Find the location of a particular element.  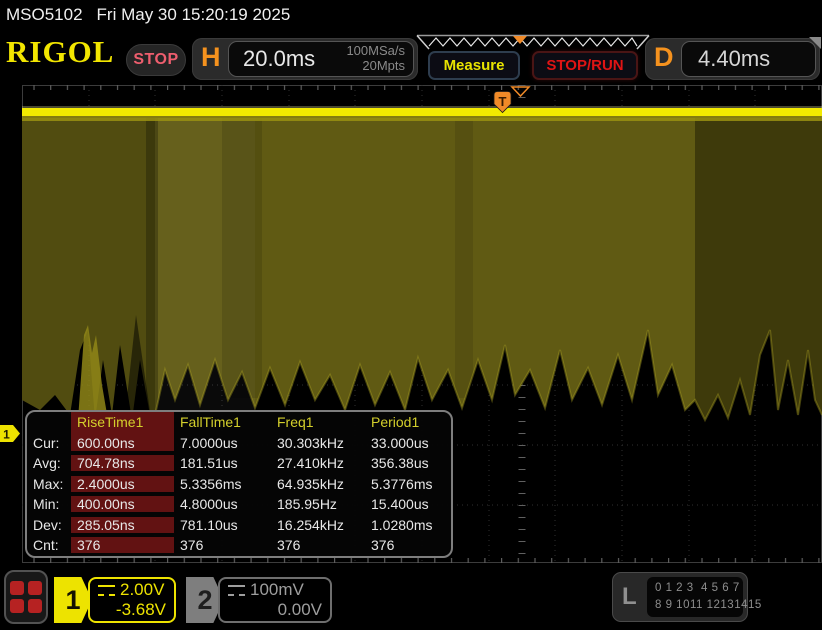

horizontal-label: H is located at coordinates (211, 57).